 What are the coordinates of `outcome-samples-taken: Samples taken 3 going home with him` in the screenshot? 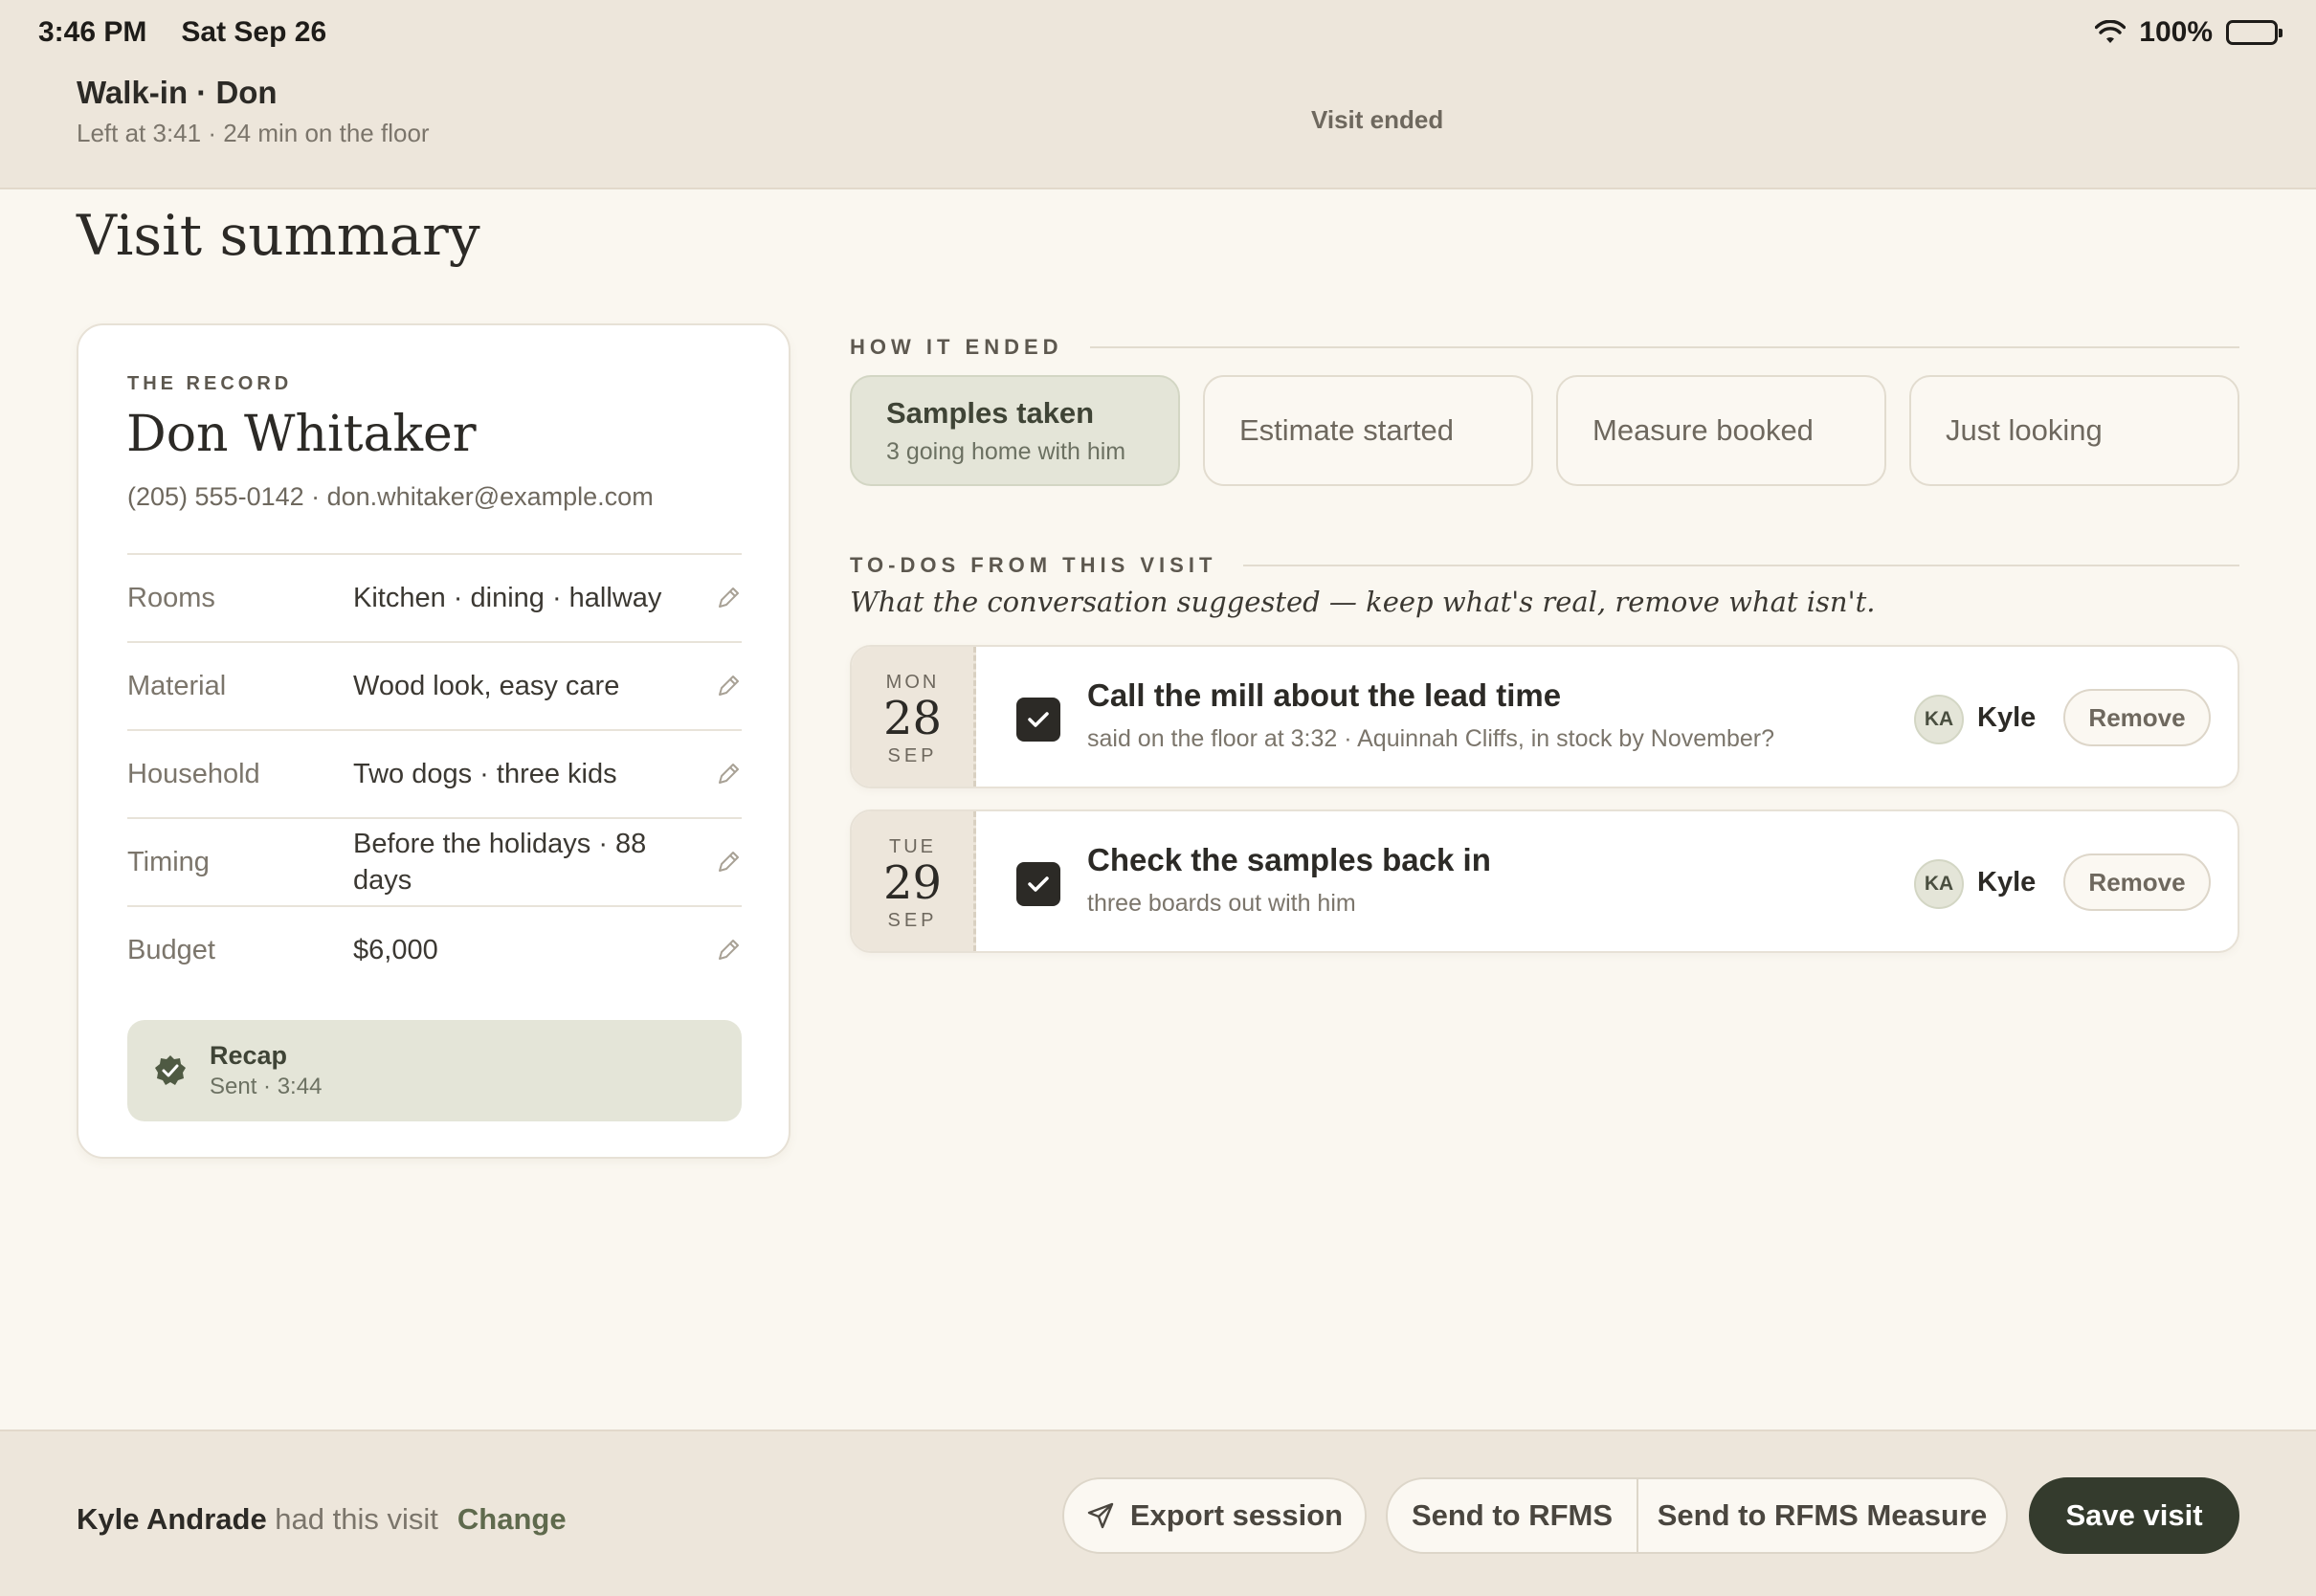 It's located at (1015, 431).